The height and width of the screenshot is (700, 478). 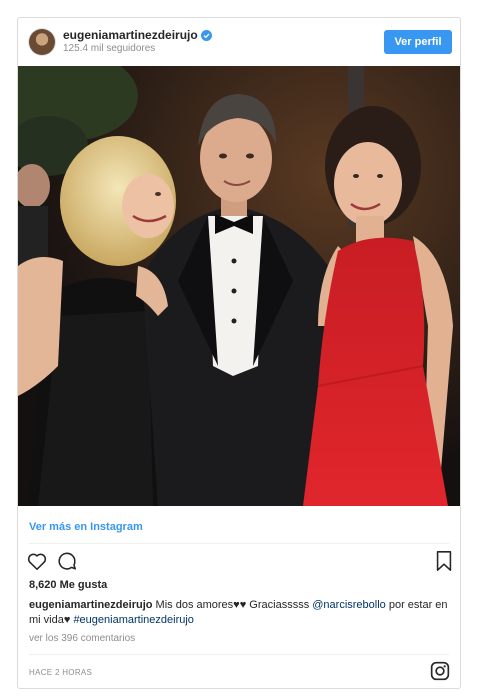 I want to click on profile-avatar, so click(x=42, y=42).